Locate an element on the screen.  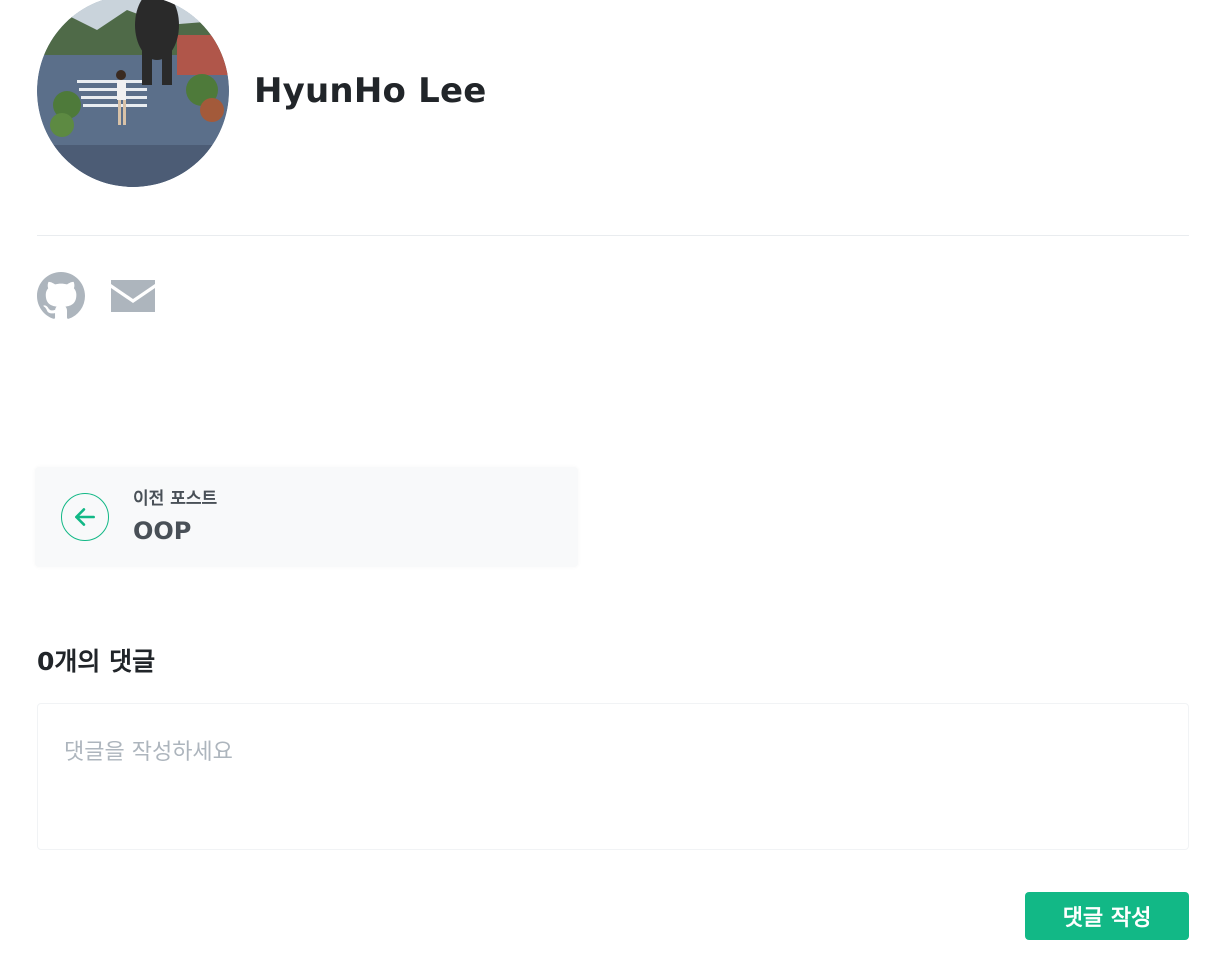
author-avatar is located at coordinates (133, 93).